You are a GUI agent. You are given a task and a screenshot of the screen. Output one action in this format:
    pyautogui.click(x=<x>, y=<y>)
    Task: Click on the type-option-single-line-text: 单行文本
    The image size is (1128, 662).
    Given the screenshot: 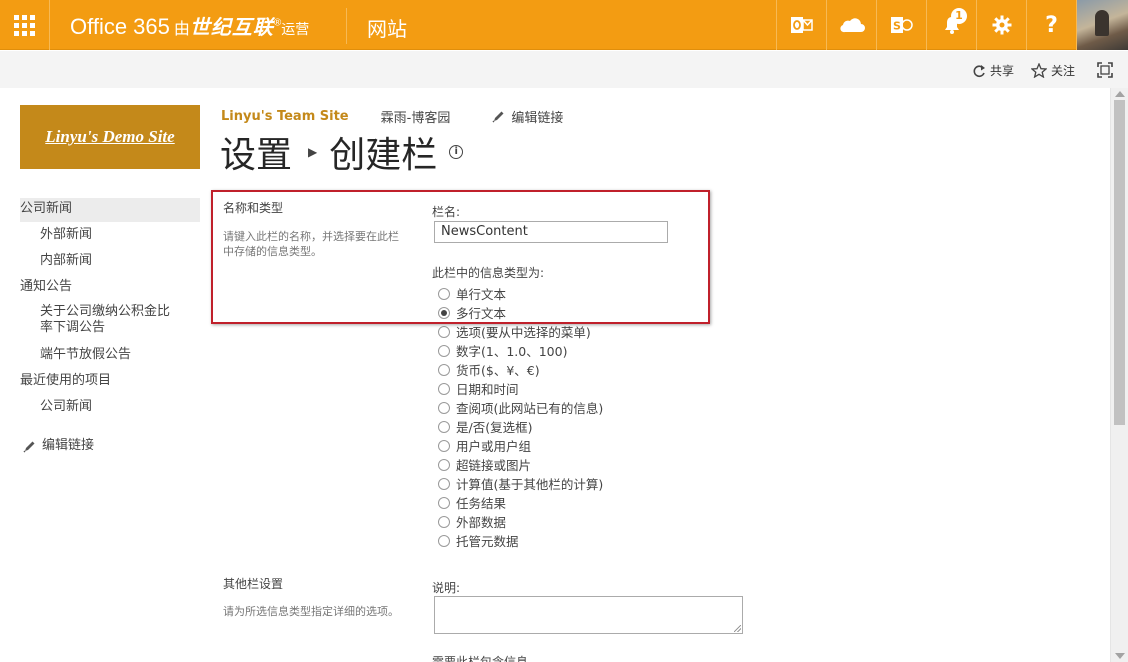 What is the action you would take?
    pyautogui.click(x=472, y=293)
    